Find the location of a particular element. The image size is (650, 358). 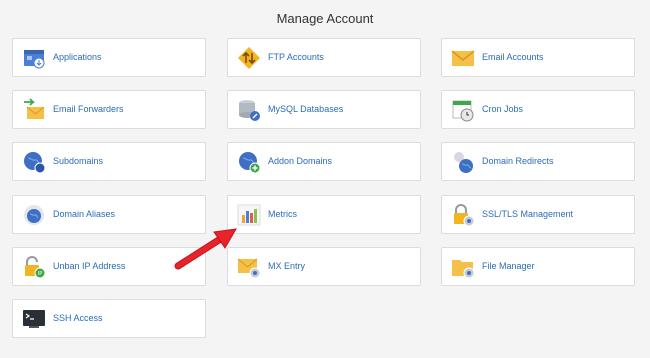

subdomains-icon is located at coordinates (34, 162).